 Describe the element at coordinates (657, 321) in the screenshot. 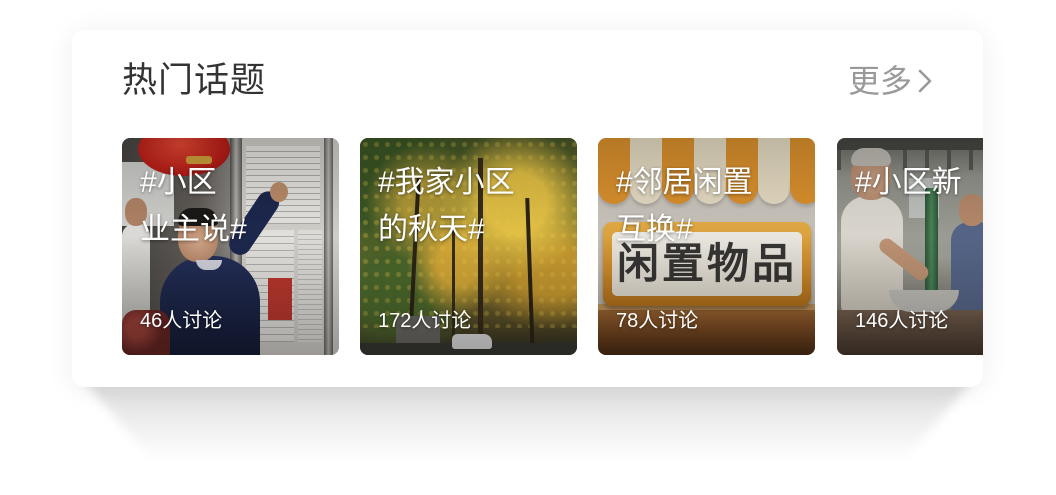

I see `topic-discussion-count: 78人讨论` at that location.